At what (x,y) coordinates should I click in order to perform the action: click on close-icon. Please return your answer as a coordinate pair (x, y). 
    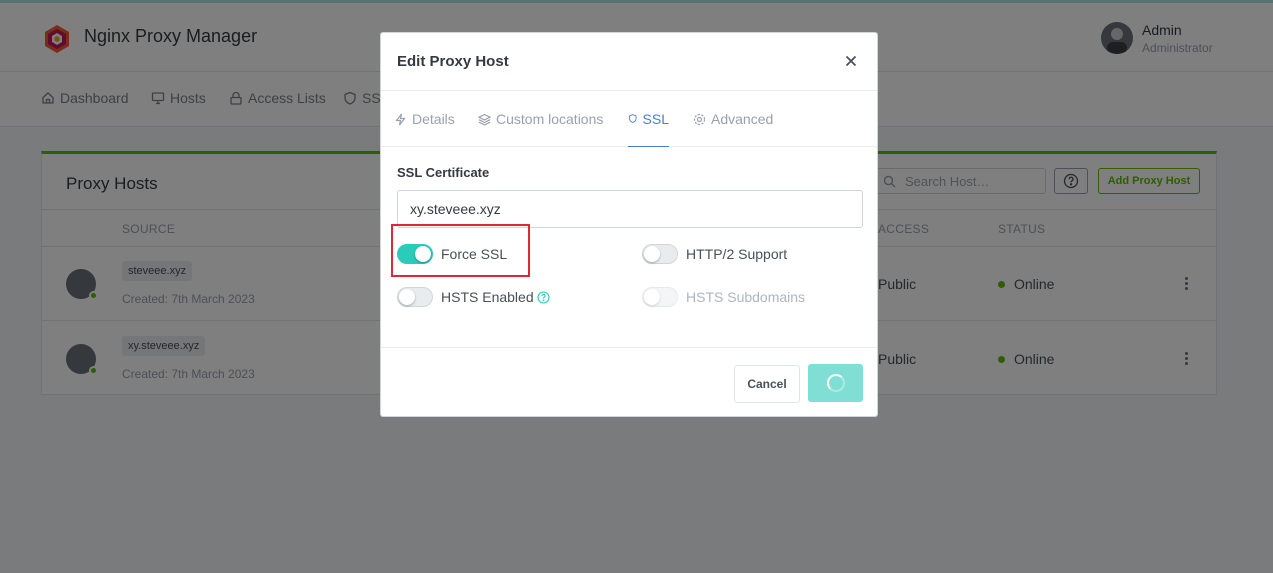
    Looking at the image, I should click on (851, 61).